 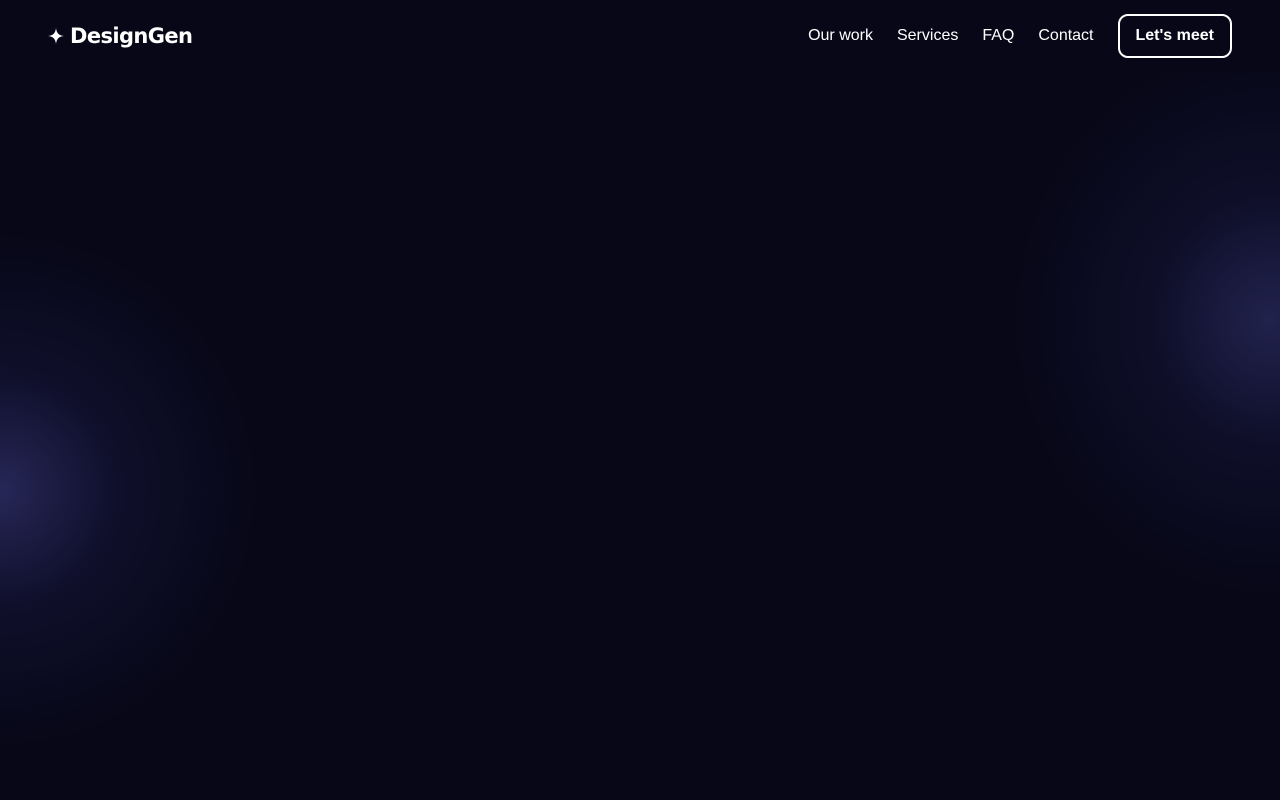 I want to click on nav-link-services: Services, so click(x=927, y=36).